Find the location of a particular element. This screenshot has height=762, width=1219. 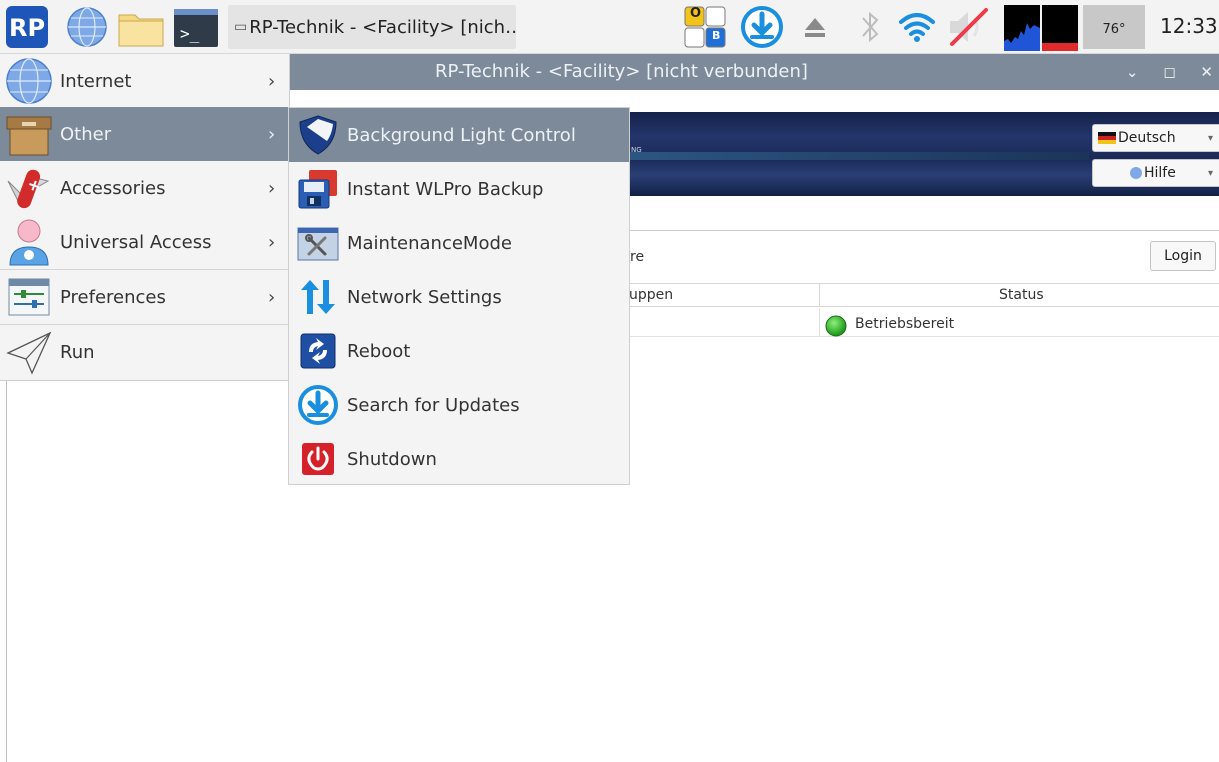

submenu-item-label: Search for Updates is located at coordinates (433, 405).